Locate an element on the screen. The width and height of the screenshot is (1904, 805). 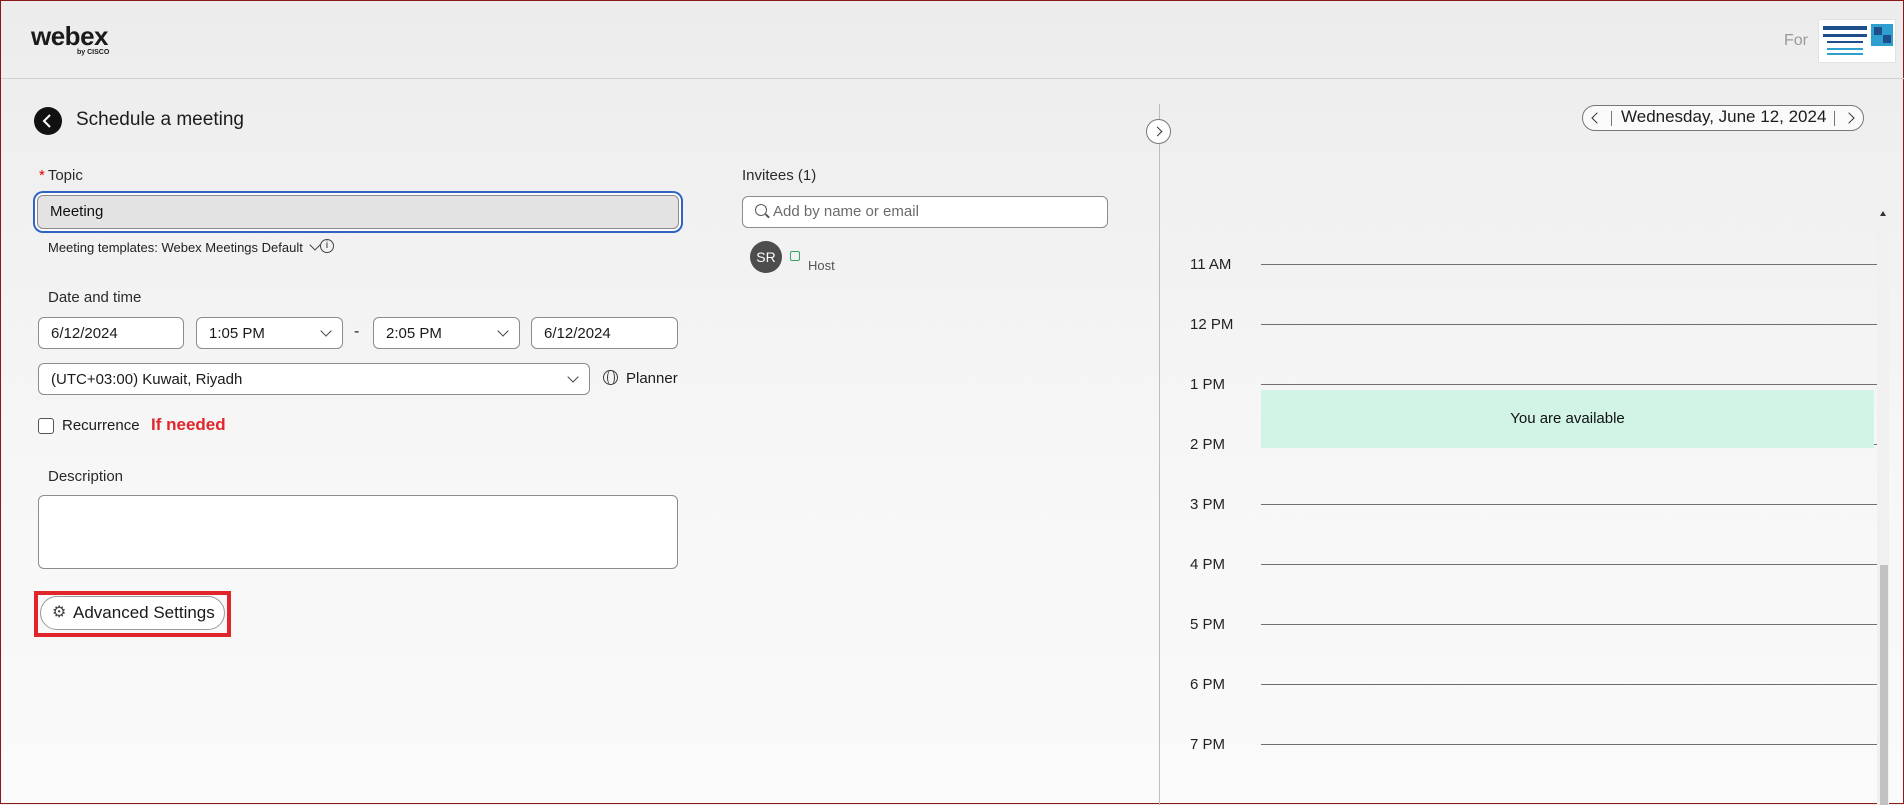
start-time-value: 1:05 PM is located at coordinates (237, 333).